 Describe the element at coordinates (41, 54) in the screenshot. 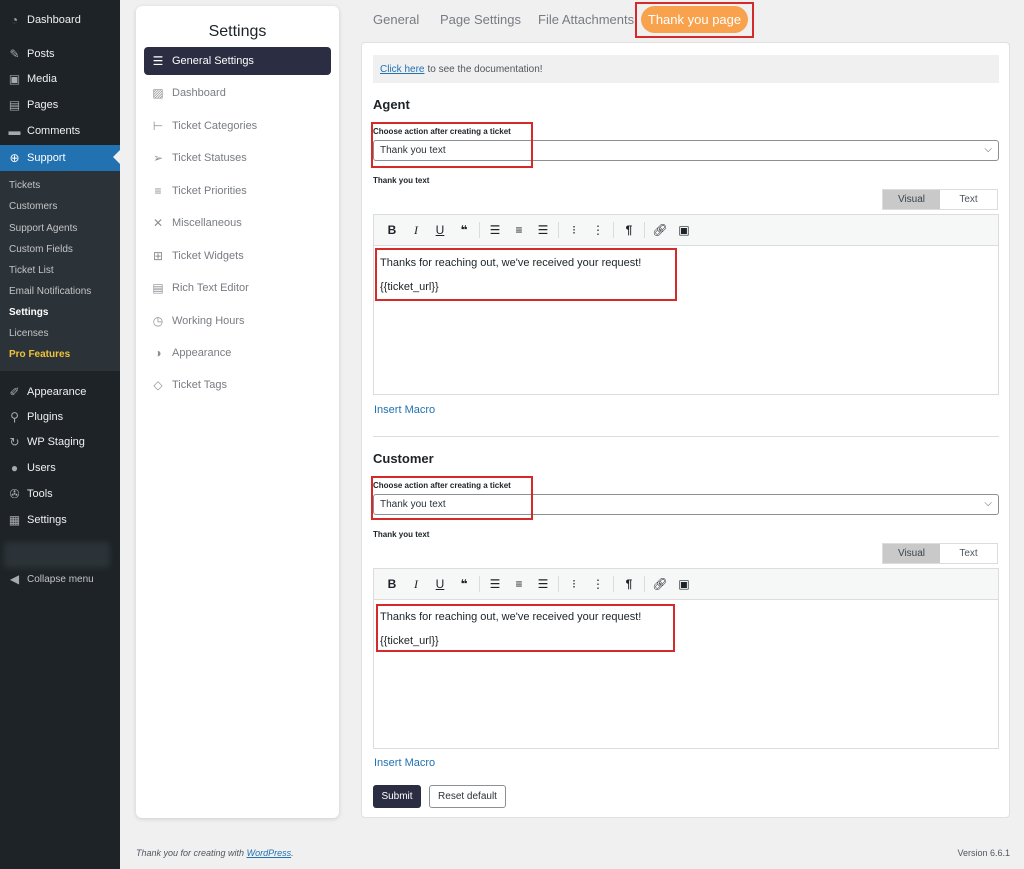

I see `menu-label: Posts` at that location.